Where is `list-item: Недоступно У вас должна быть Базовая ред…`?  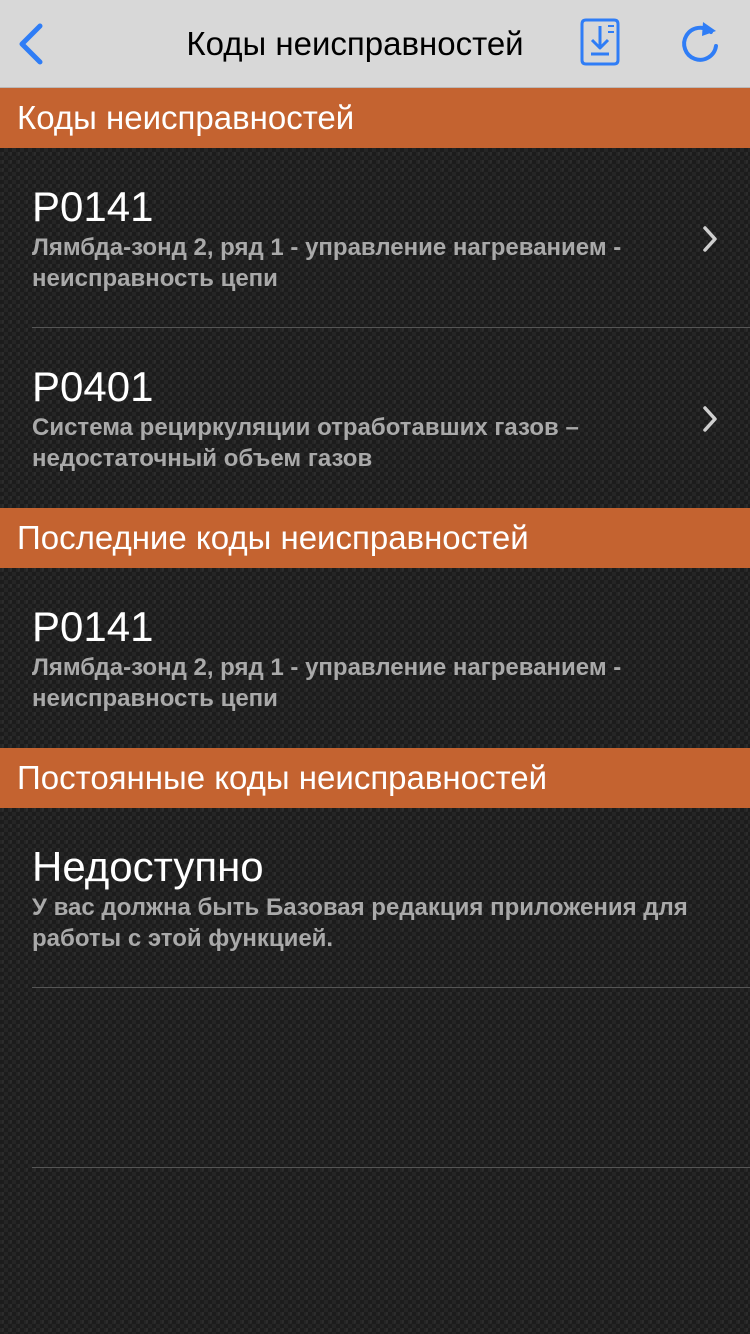
list-item: Недоступно У вас должна быть Базовая ред… is located at coordinates (375, 898).